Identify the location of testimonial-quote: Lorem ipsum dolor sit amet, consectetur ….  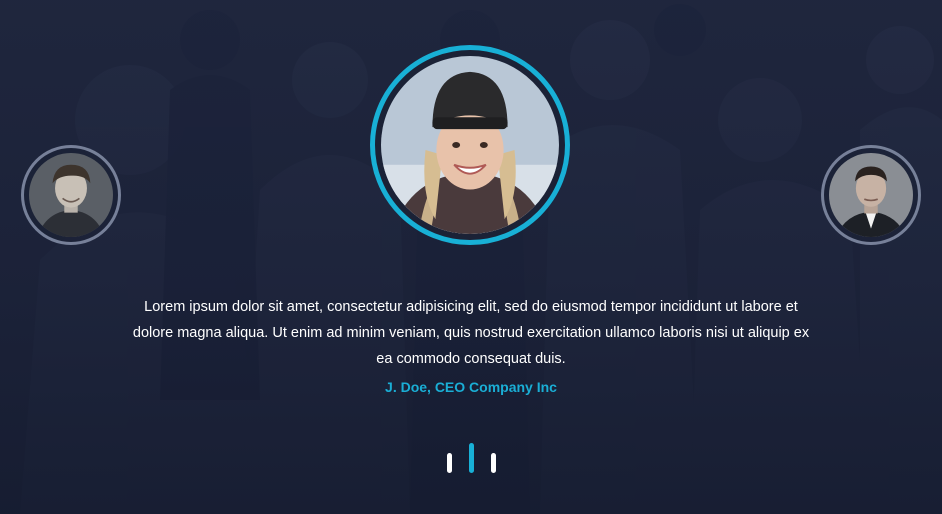
(471, 332).